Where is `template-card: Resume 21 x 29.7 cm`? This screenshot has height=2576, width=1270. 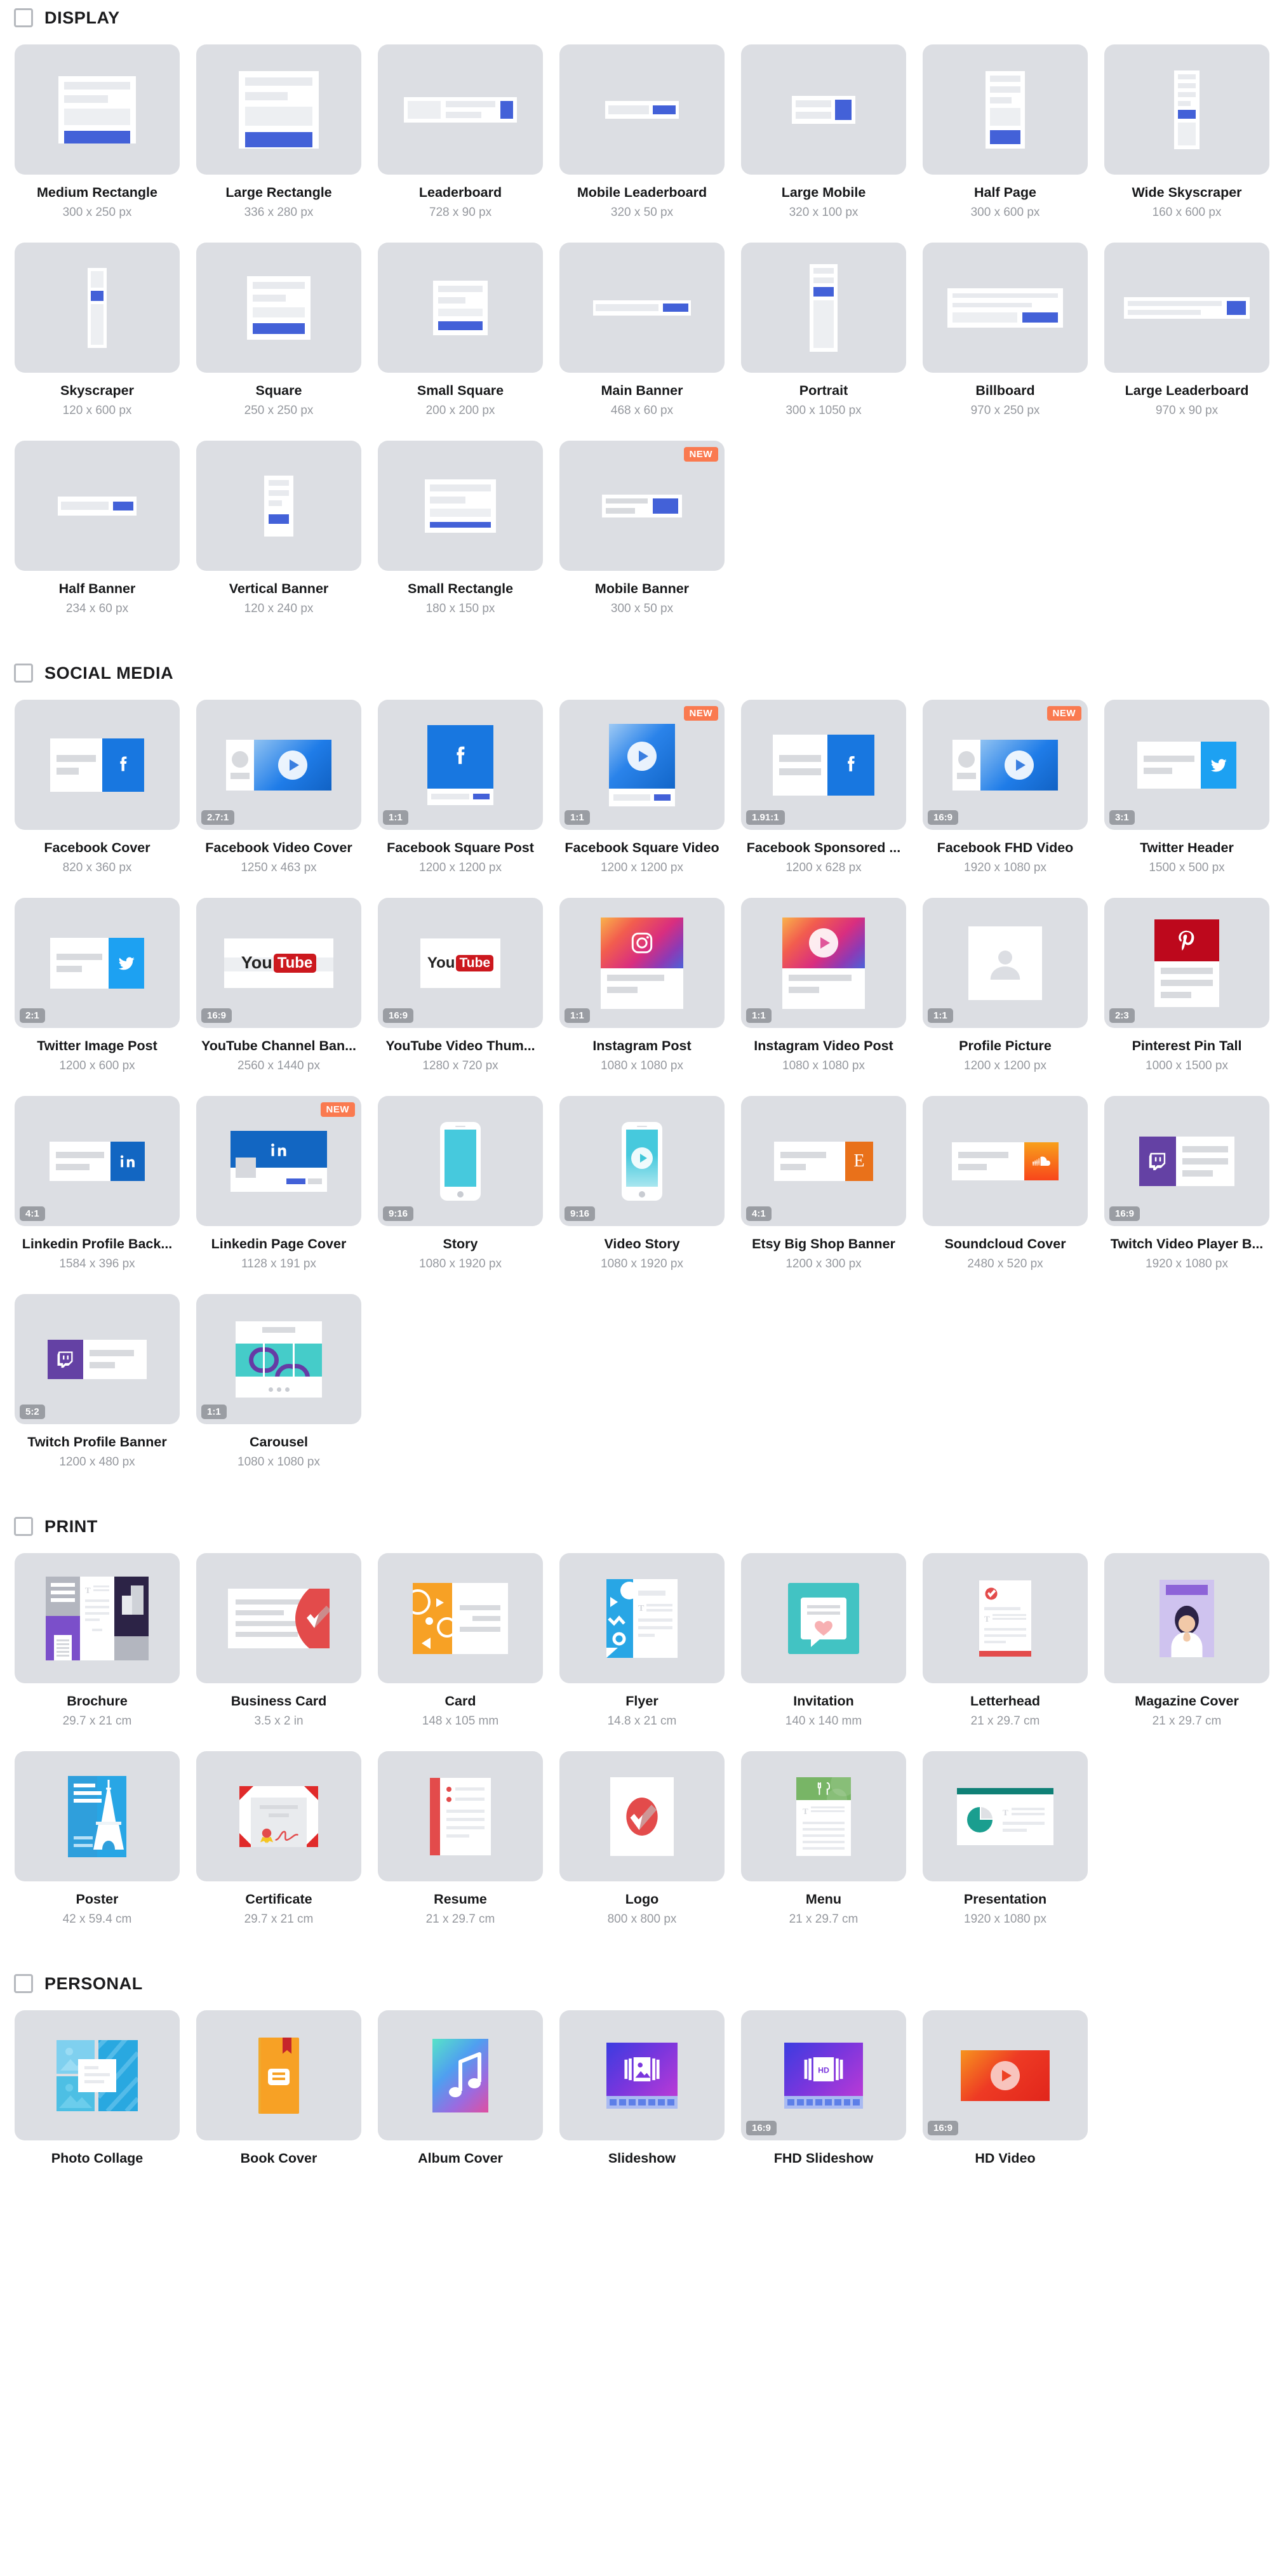 template-card: Resume 21 x 29.7 cm is located at coordinates (461, 1841).